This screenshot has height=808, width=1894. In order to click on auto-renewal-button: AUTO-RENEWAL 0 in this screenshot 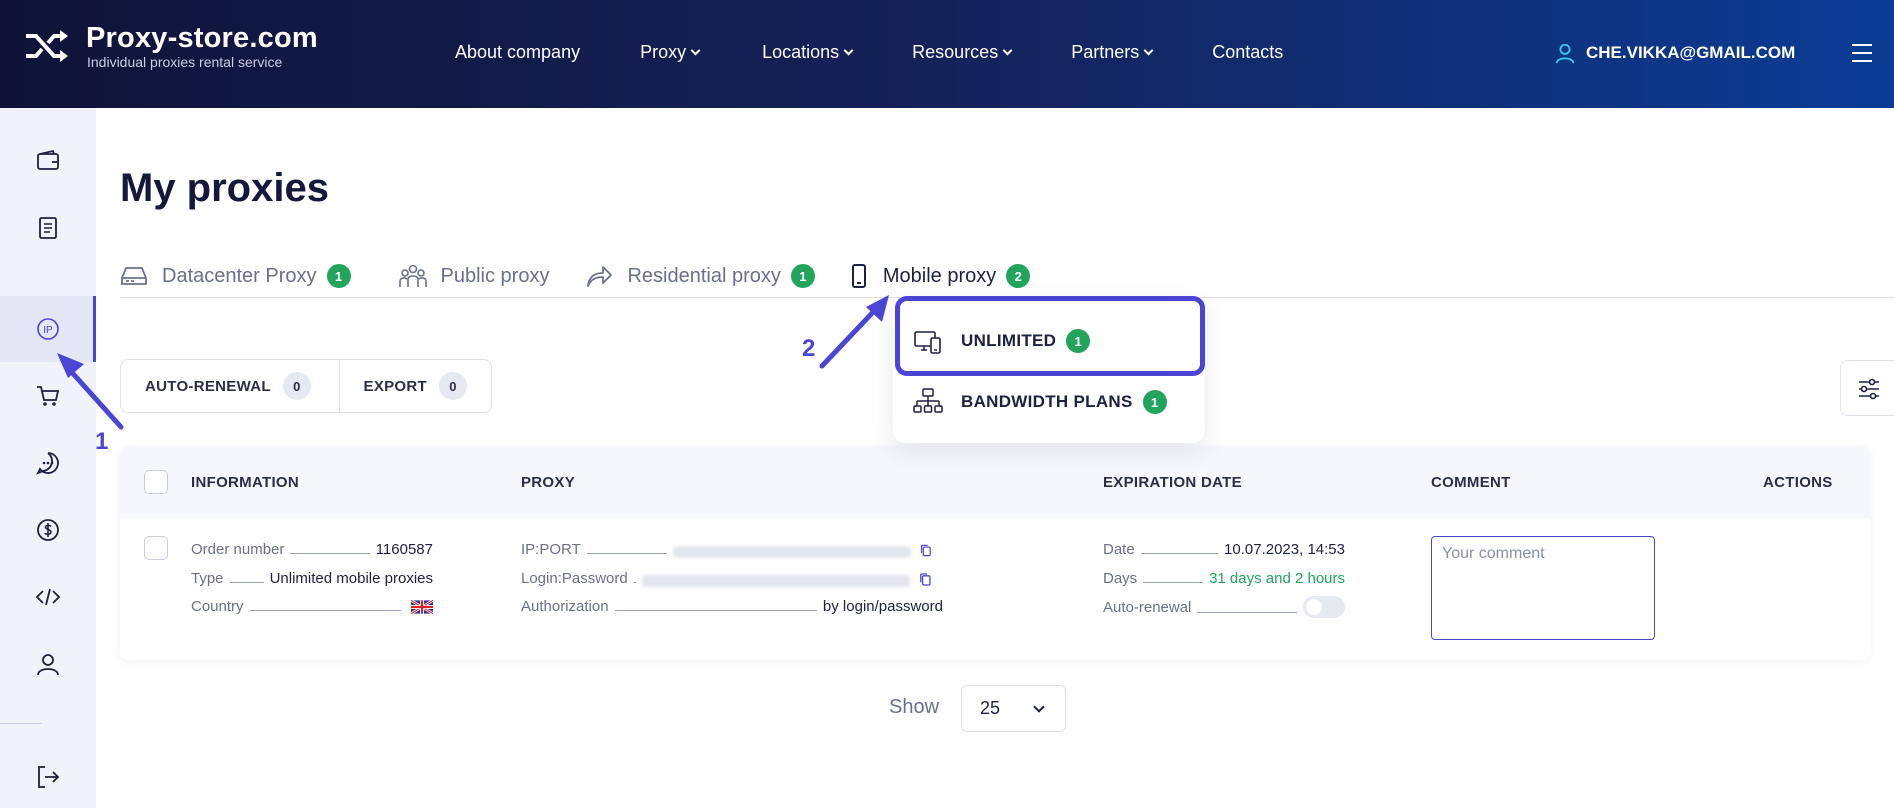, I will do `click(230, 386)`.